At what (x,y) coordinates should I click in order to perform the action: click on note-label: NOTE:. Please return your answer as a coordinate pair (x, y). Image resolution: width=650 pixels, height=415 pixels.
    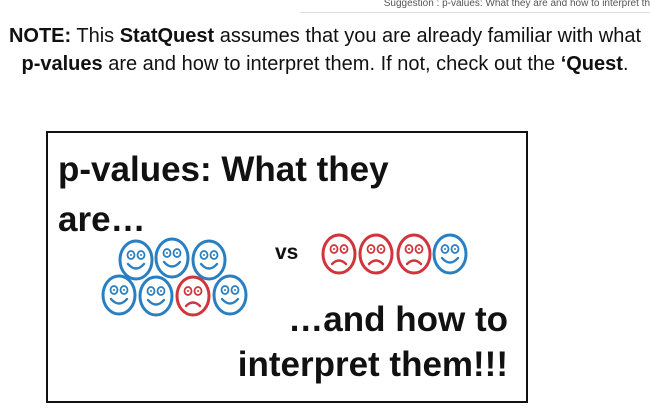
    Looking at the image, I should click on (40, 36).